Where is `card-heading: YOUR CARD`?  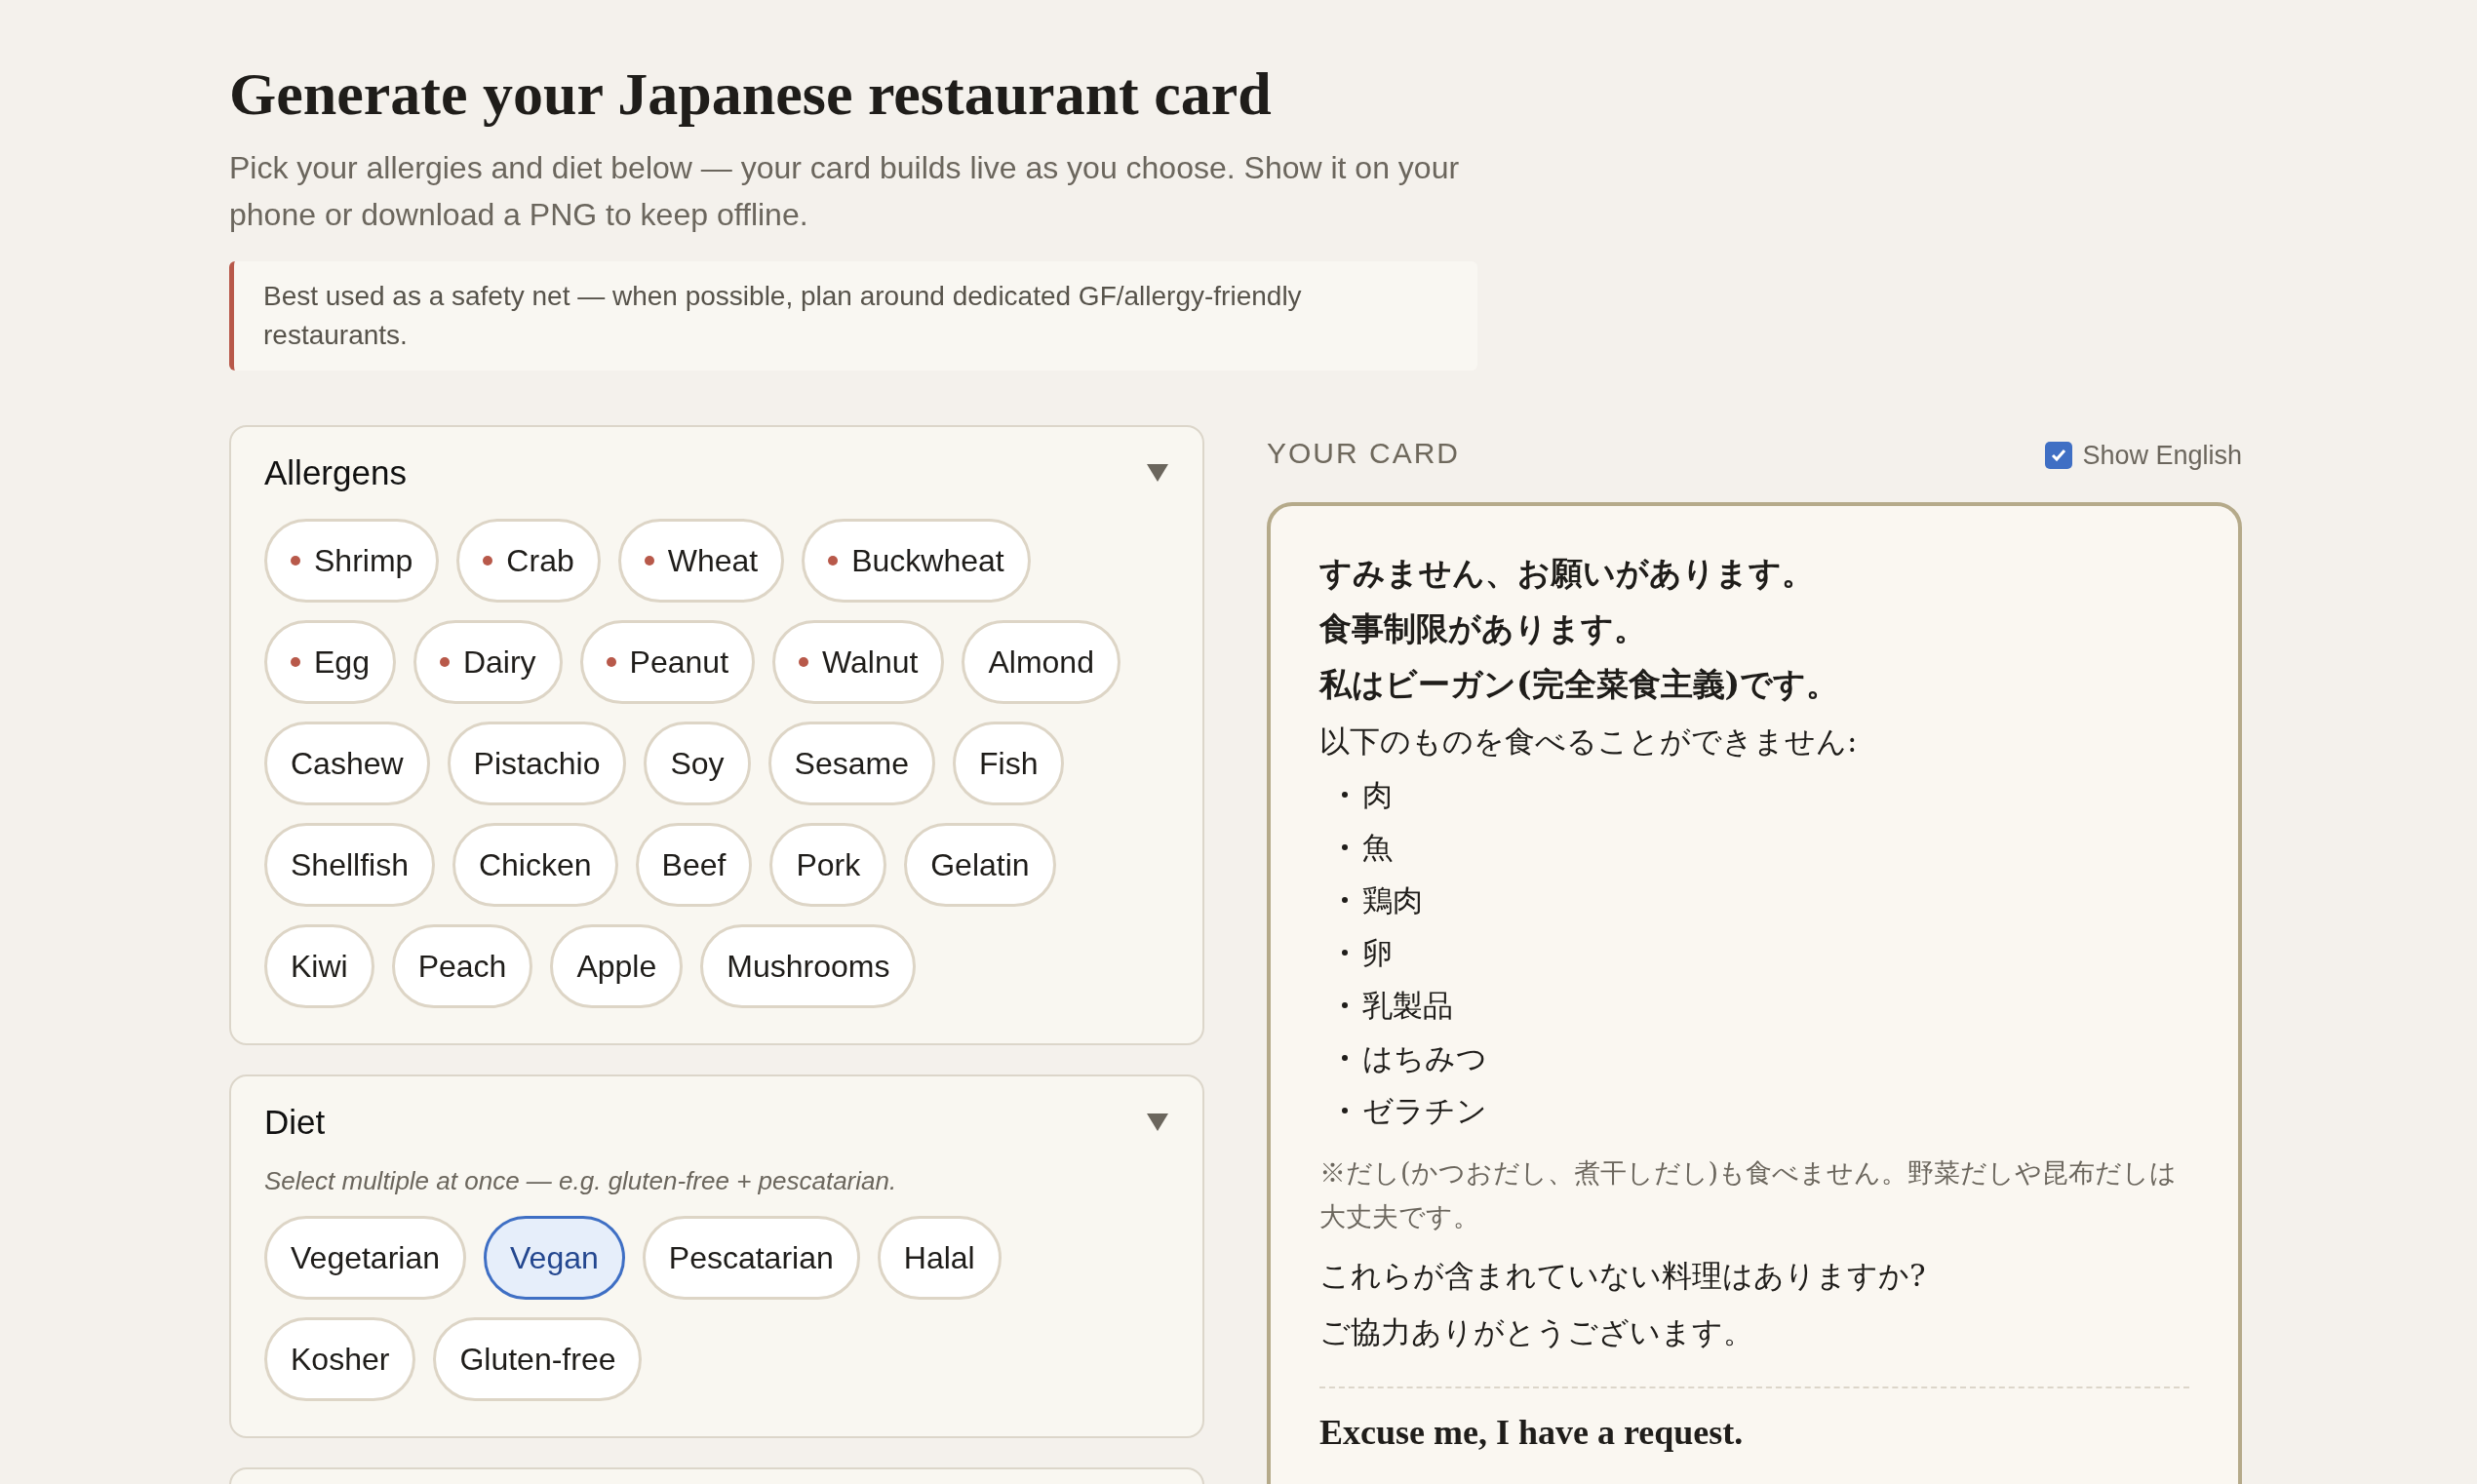 card-heading: YOUR CARD is located at coordinates (1363, 453).